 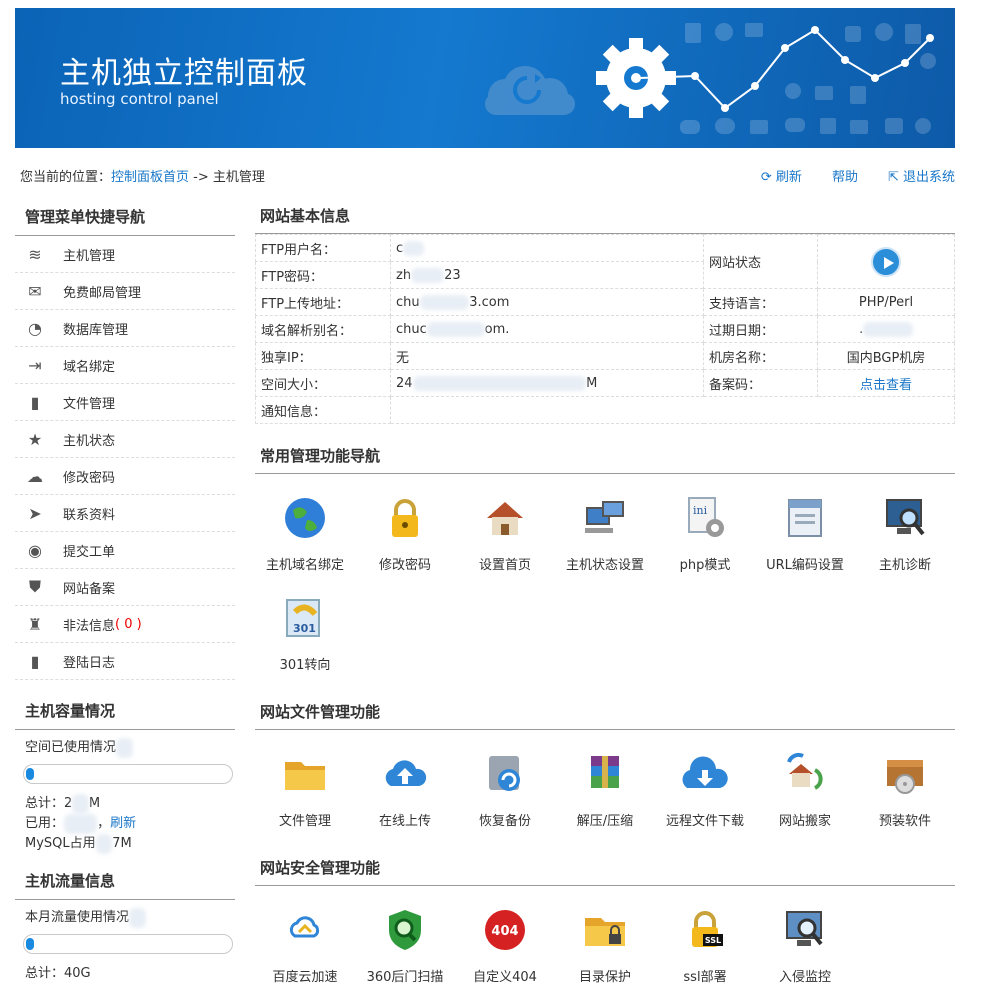 What do you see at coordinates (405, 795) in the screenshot?
I see `tool-item: 在线上传` at bounding box center [405, 795].